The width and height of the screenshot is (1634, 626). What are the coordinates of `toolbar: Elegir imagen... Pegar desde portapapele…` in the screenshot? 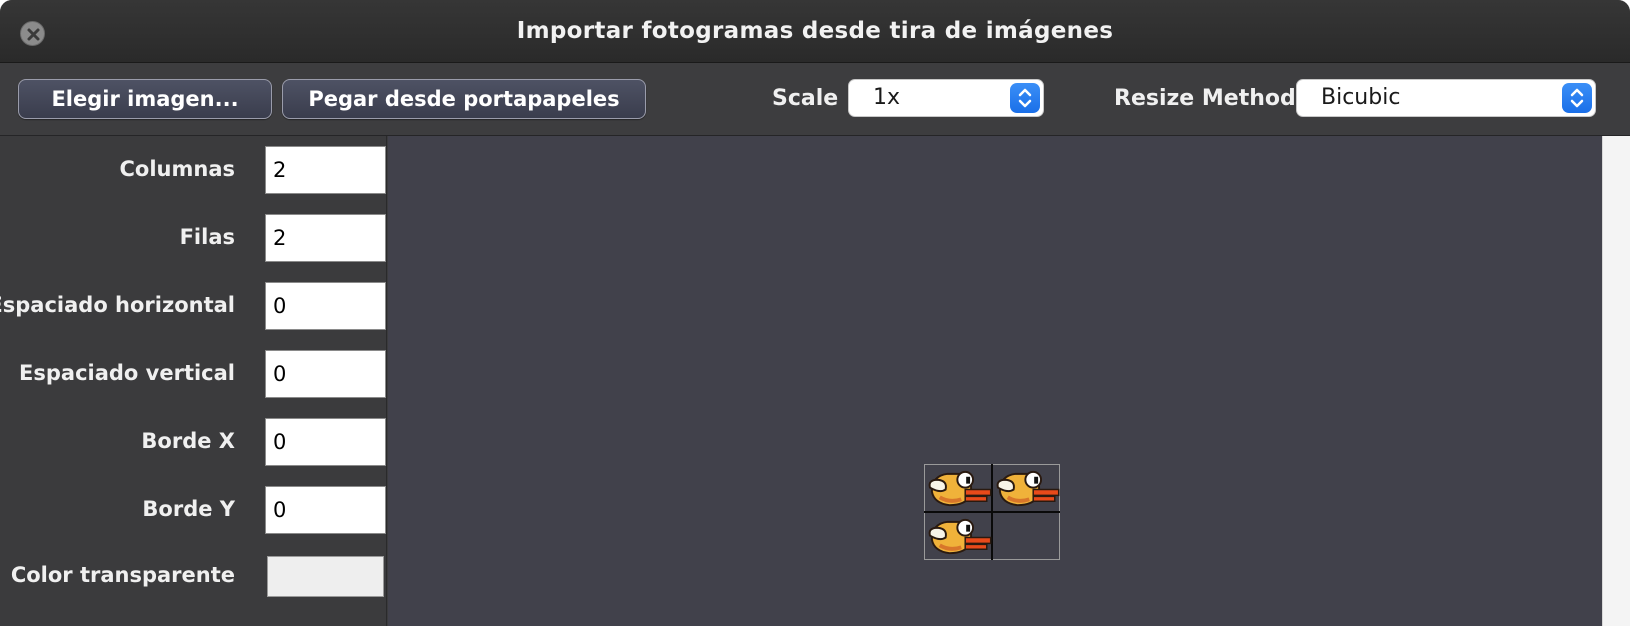 It's located at (815, 99).